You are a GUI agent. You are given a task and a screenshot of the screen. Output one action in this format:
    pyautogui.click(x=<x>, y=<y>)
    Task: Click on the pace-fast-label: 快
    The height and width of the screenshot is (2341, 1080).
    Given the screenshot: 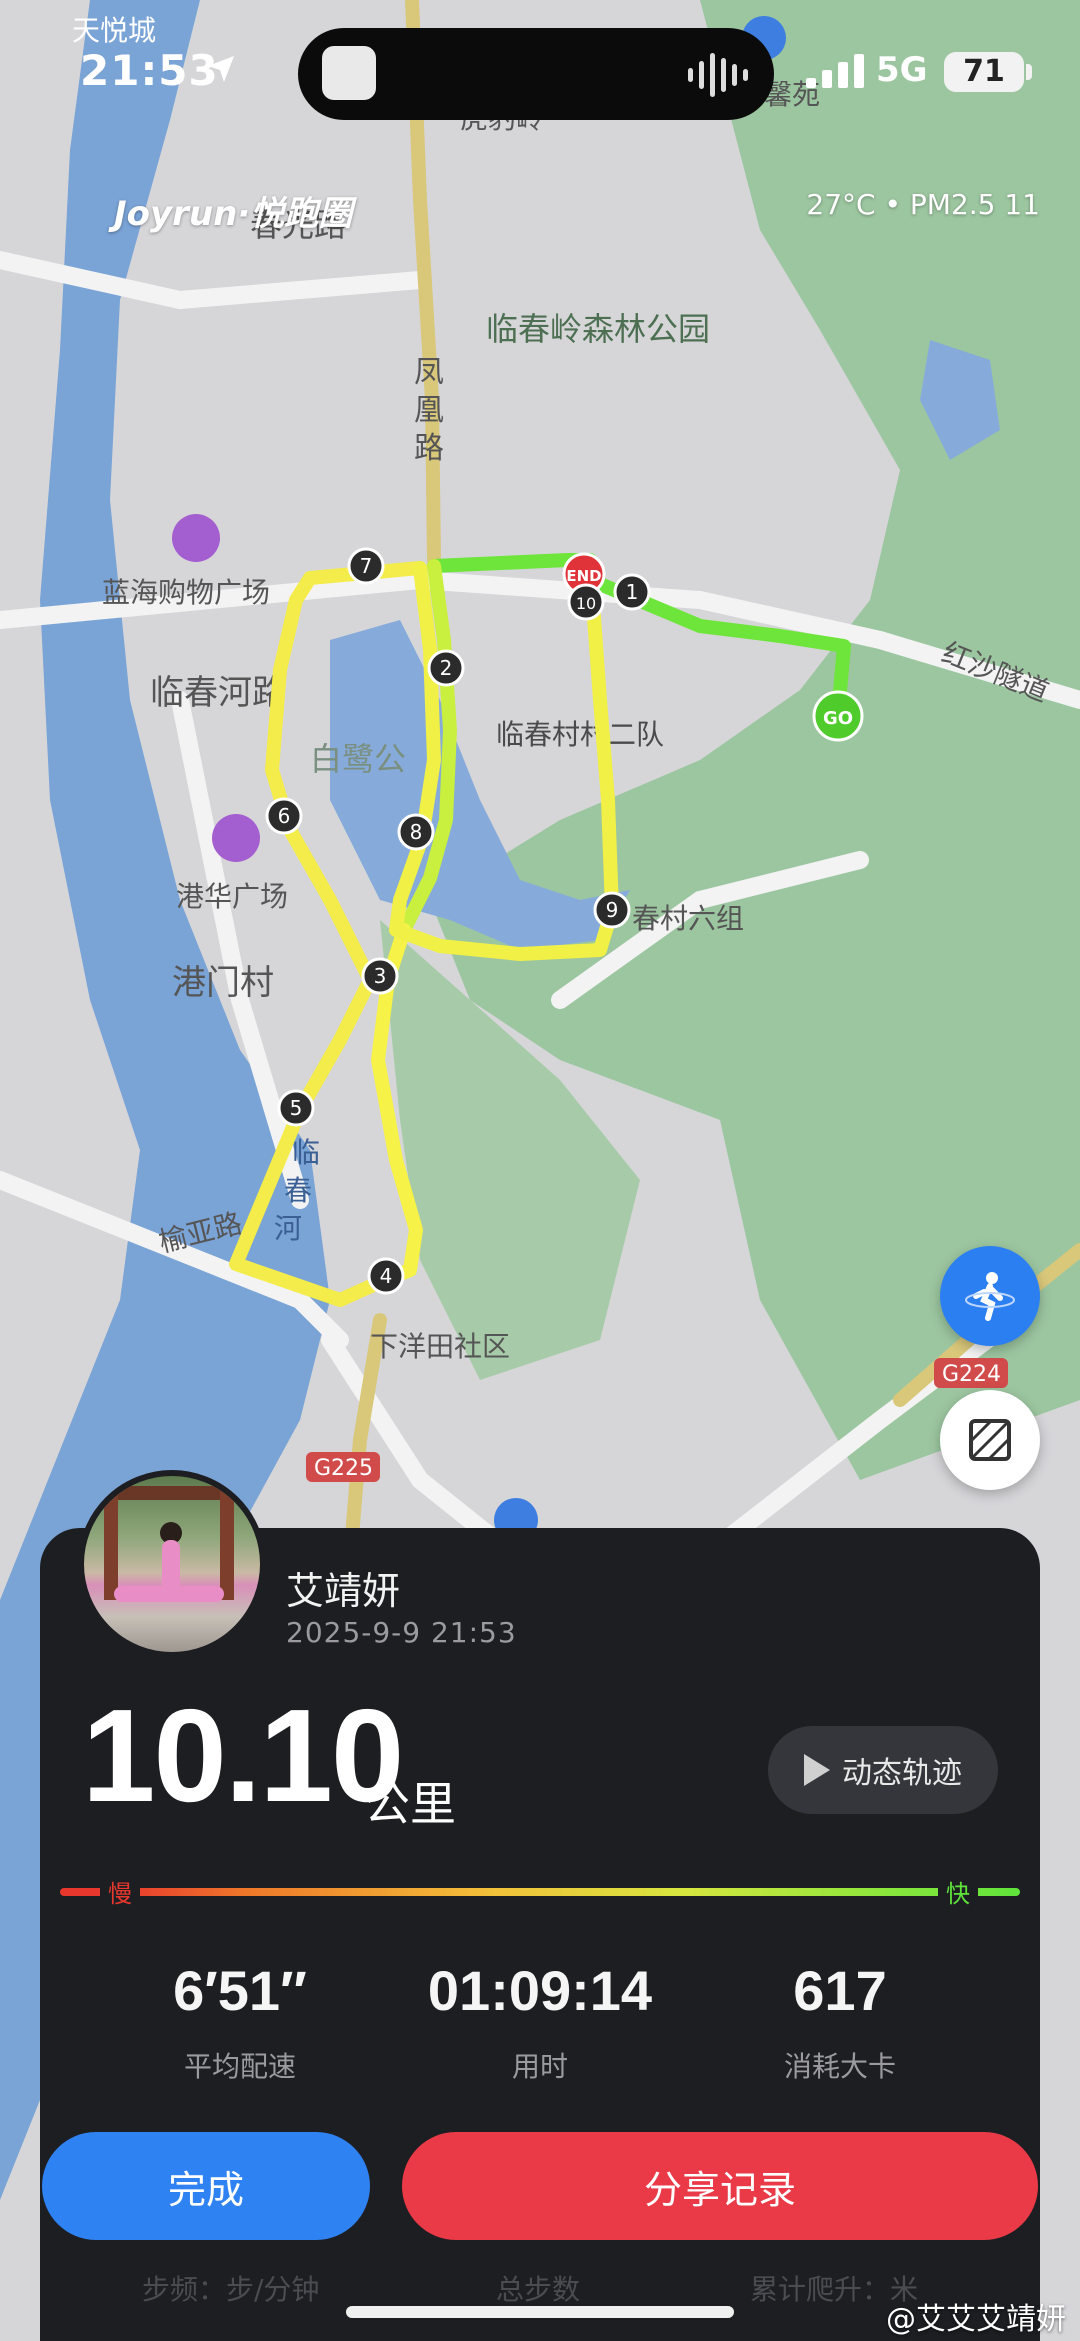 What is the action you would take?
    pyautogui.click(x=958, y=1891)
    